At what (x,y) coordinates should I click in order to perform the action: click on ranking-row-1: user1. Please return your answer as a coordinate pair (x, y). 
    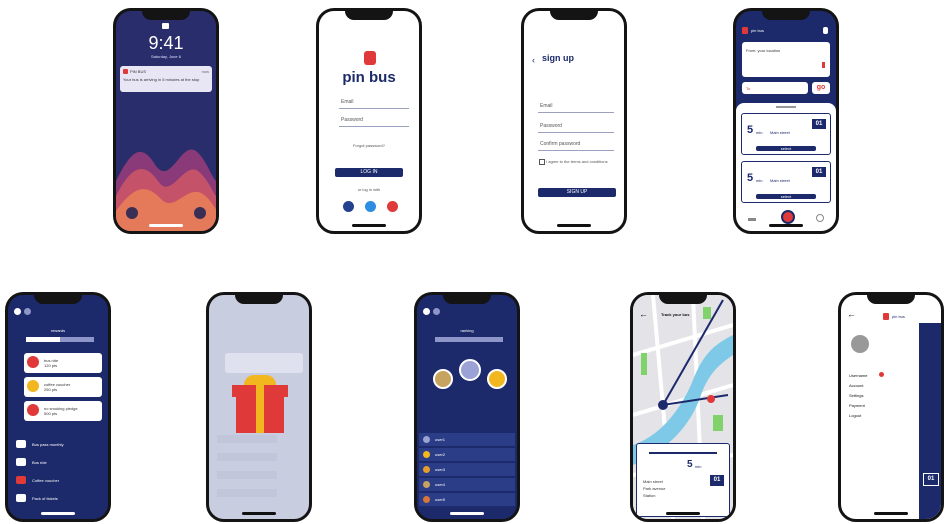
    Looking at the image, I should click on (467, 439).